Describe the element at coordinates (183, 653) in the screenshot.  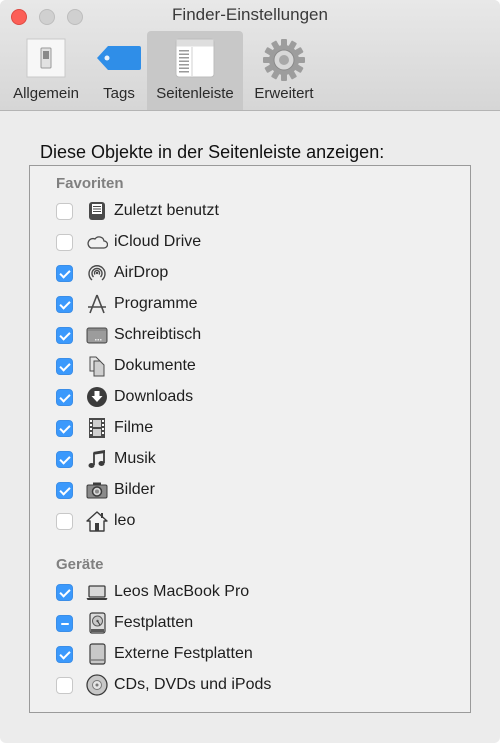
I see `item-label: Externe Festplatten` at that location.